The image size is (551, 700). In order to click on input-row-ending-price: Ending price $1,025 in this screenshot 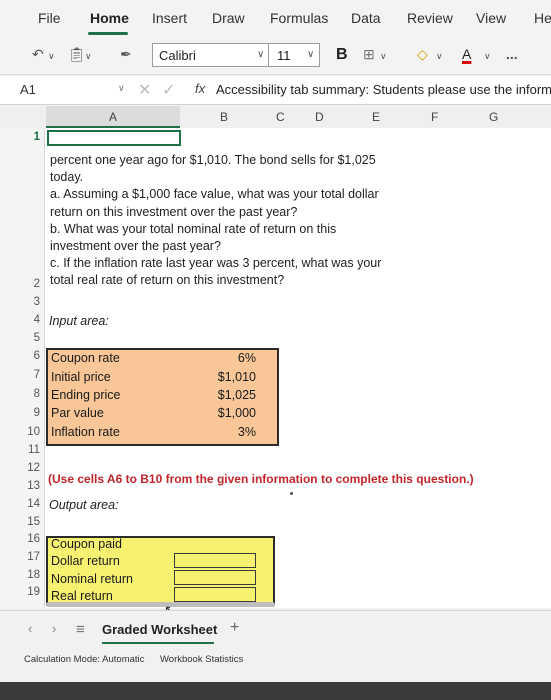, I will do `click(163, 397)`.